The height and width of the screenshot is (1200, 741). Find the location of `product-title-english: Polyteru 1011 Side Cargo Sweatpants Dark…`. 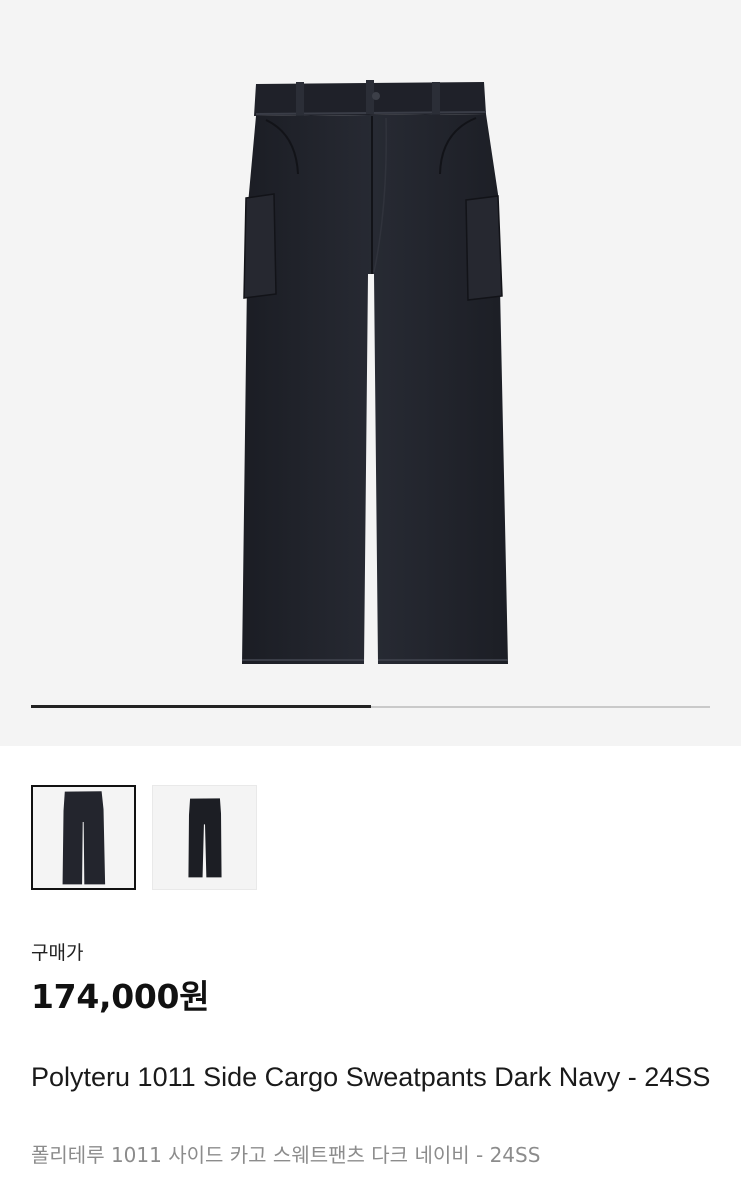

product-title-english: Polyteru 1011 Side Cargo Sweatpants Dark… is located at coordinates (371, 1077).